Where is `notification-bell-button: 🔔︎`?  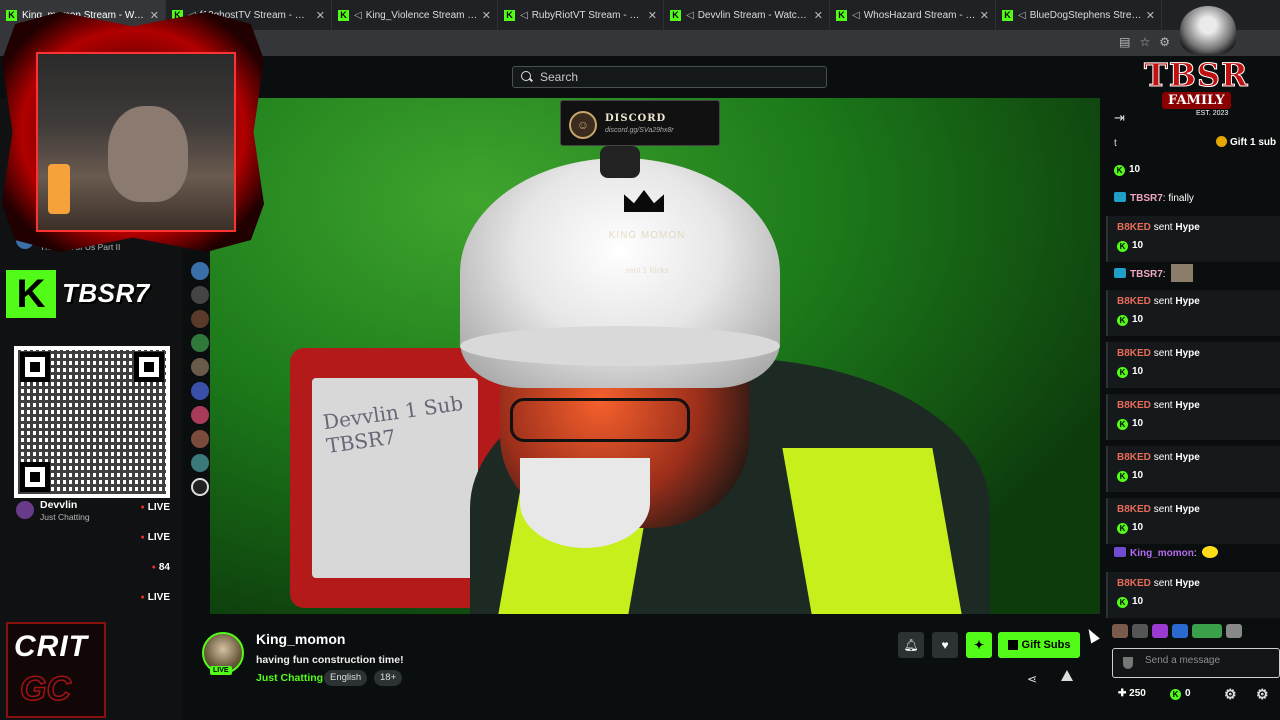 notification-bell-button: 🔔︎ is located at coordinates (911, 645).